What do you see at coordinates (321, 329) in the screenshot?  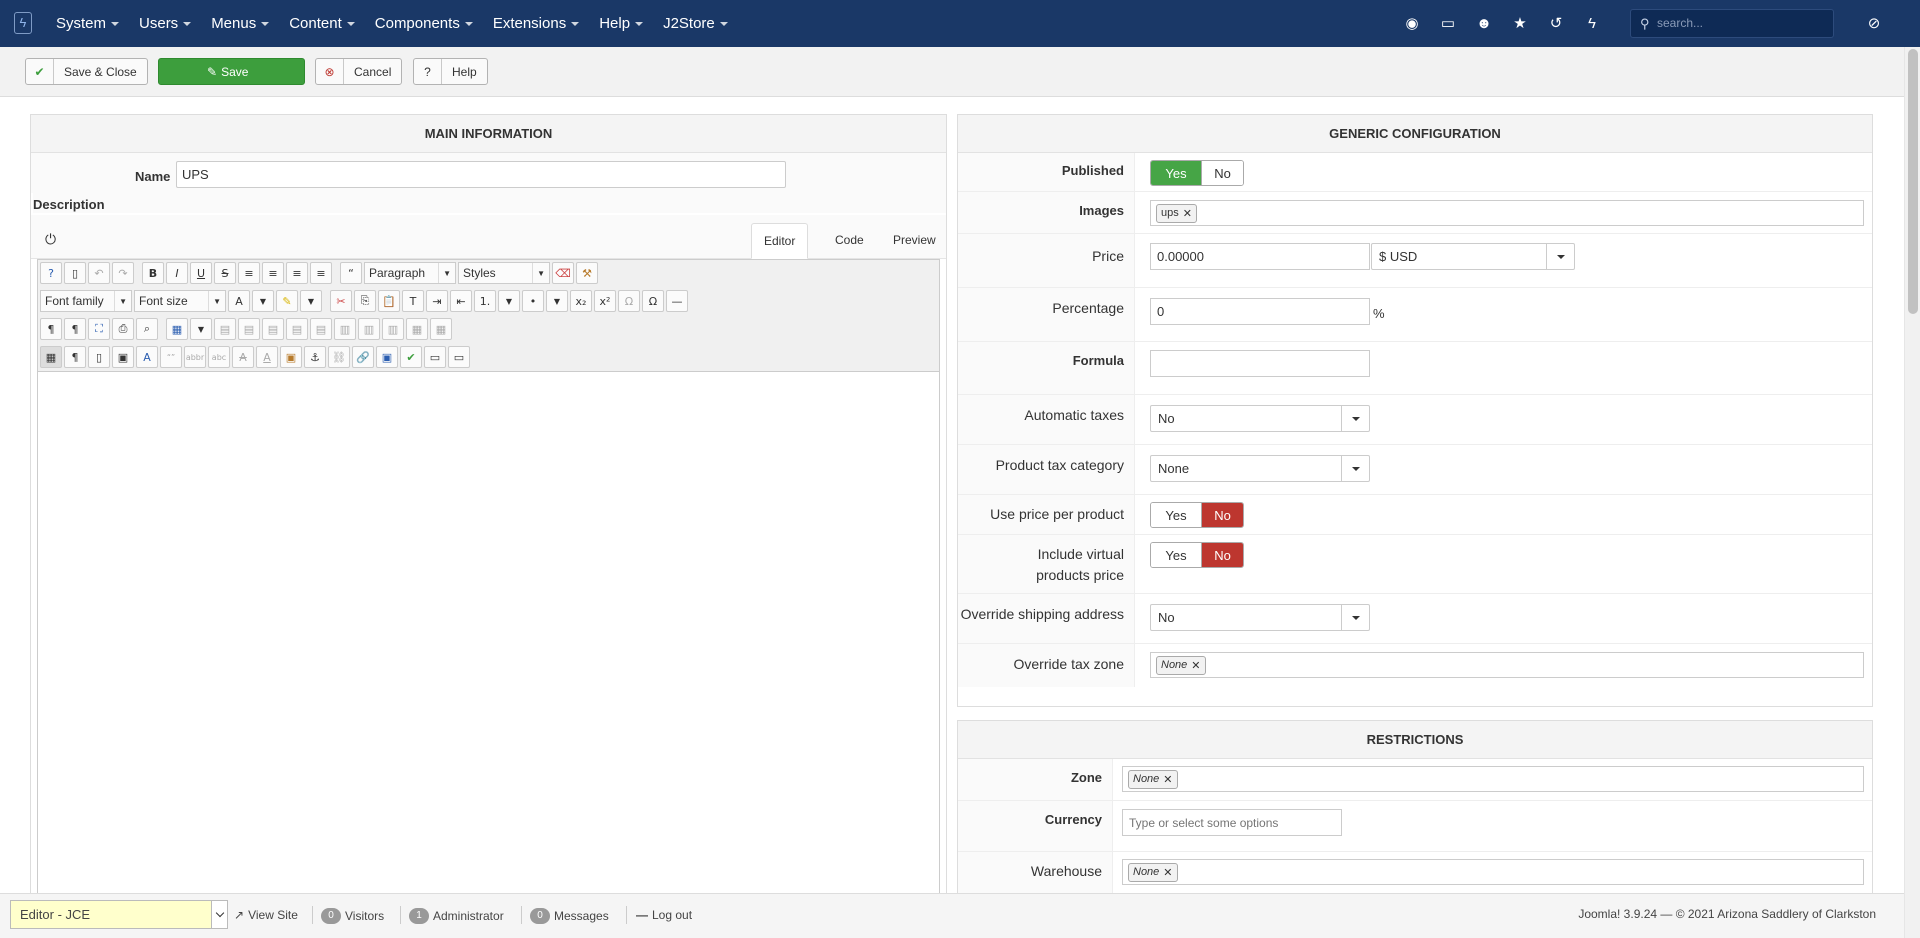 I see `delete-row-icon: ▤` at bounding box center [321, 329].